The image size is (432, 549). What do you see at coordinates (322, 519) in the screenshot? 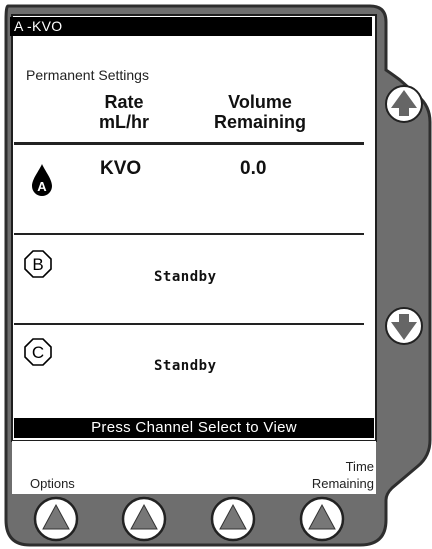
I see `soft-key-4-button` at bounding box center [322, 519].